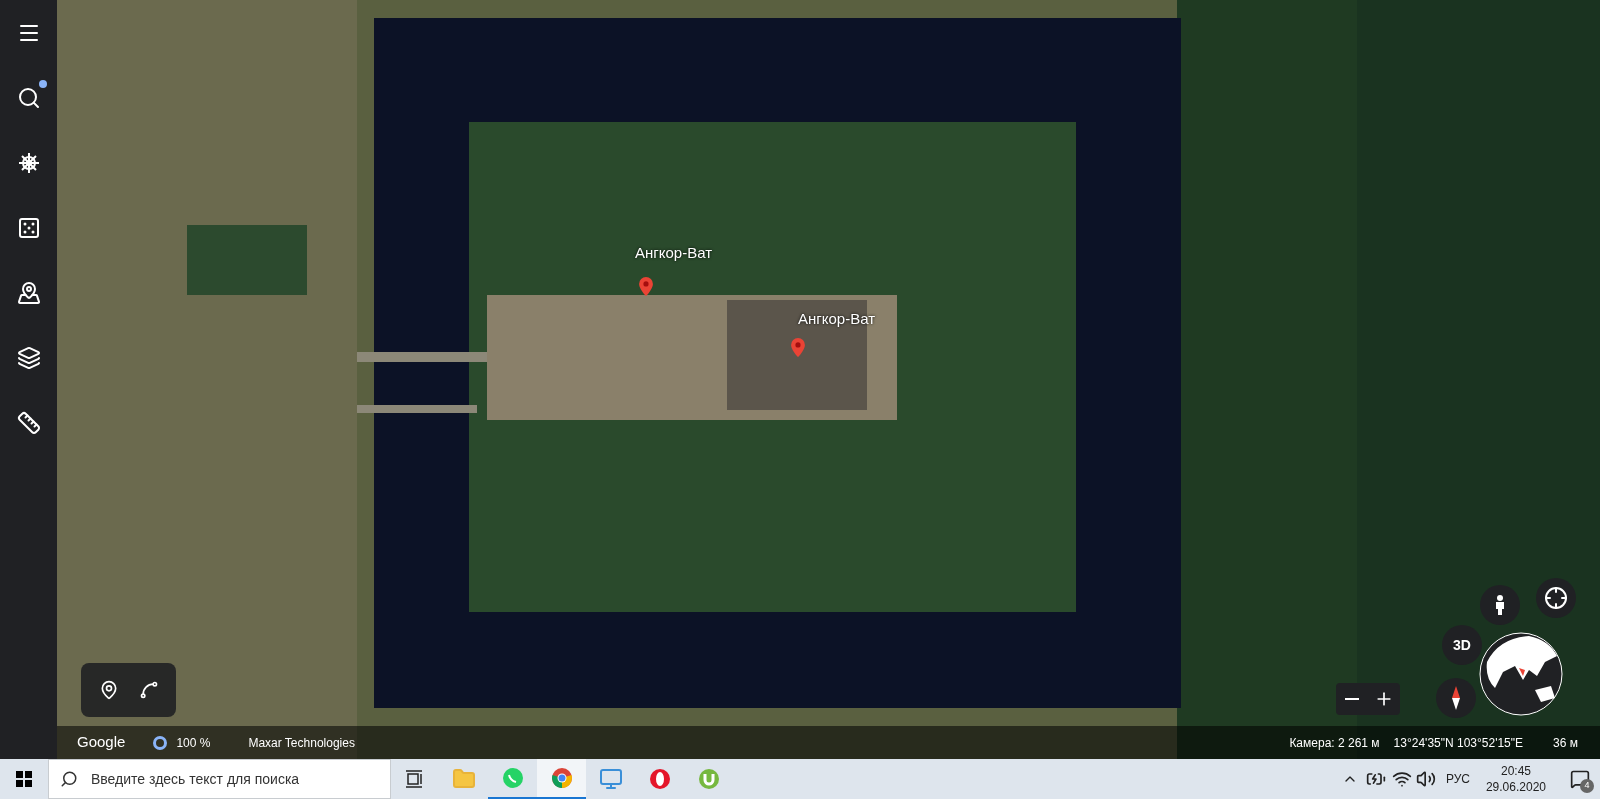 This screenshot has width=1600, height=799. I want to click on layers-icon, so click(28, 358).